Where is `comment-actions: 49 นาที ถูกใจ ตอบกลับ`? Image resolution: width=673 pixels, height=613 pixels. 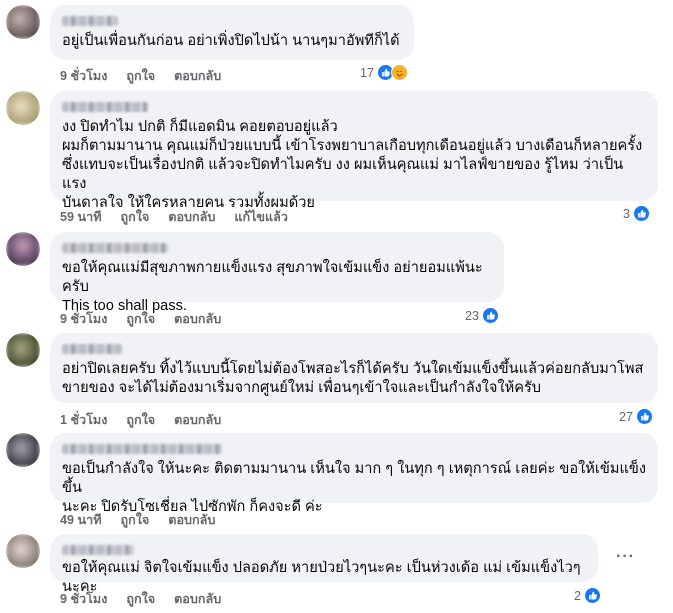
comment-actions: 49 นาที ถูกใจ ตอบกลับ is located at coordinates (147, 520).